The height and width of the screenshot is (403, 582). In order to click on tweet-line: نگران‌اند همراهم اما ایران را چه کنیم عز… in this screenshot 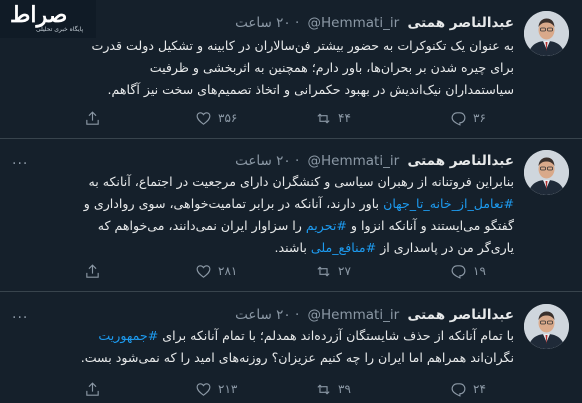, I will do `click(297, 357)`.